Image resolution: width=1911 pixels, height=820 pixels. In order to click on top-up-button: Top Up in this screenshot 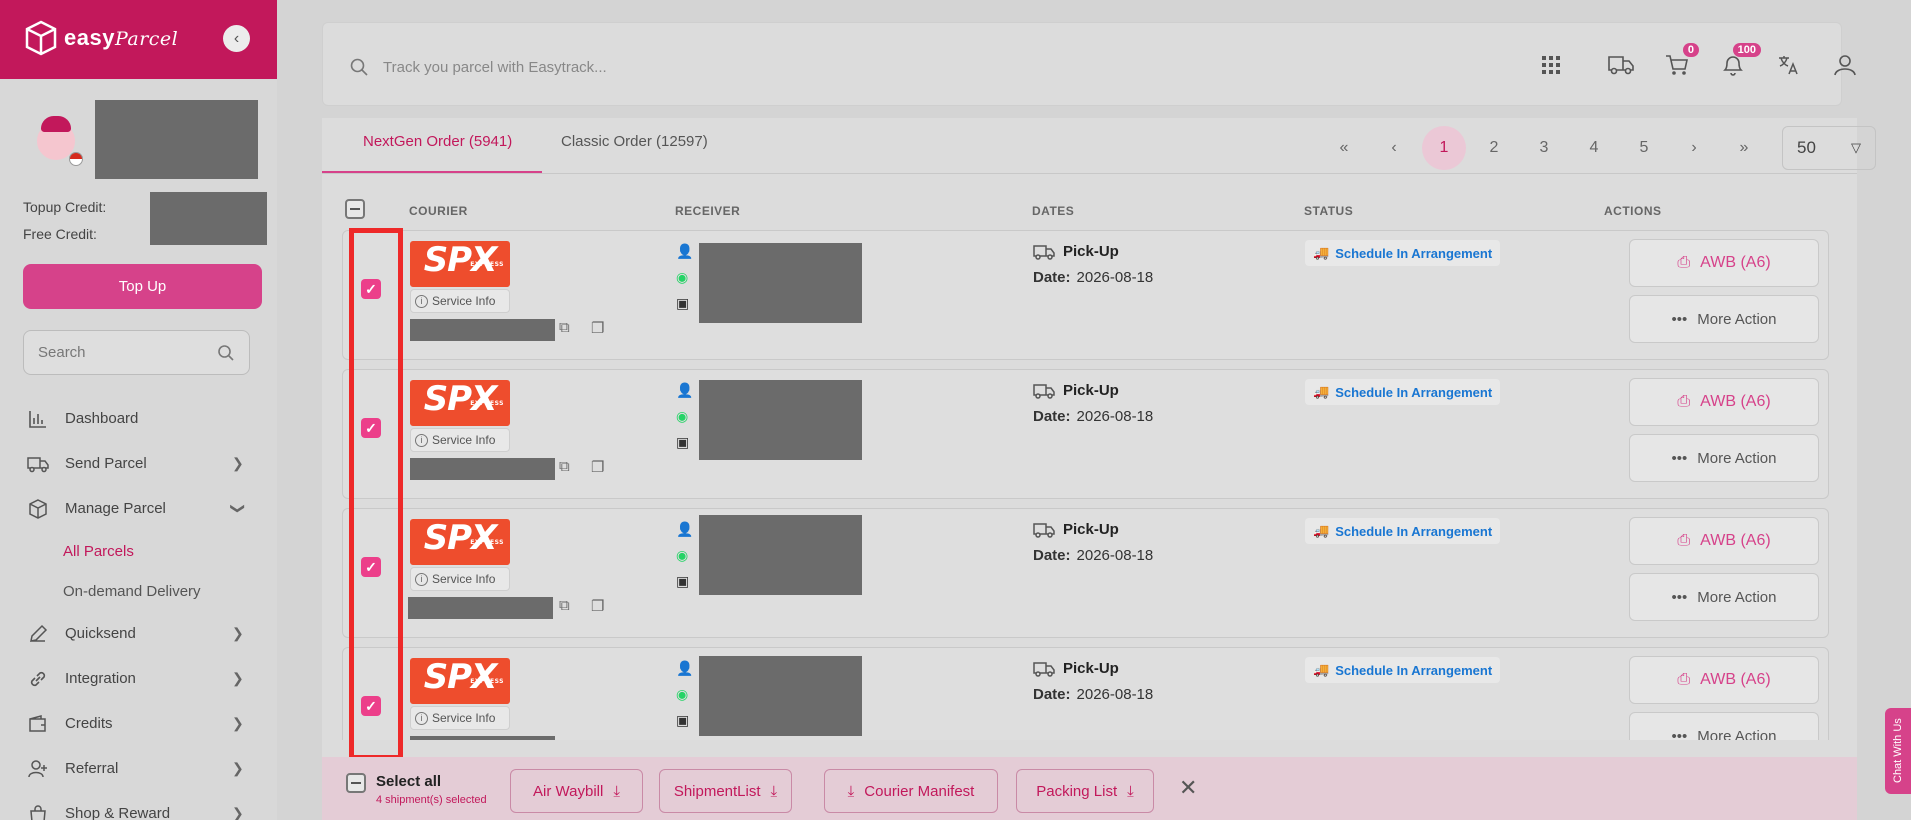, I will do `click(142, 286)`.